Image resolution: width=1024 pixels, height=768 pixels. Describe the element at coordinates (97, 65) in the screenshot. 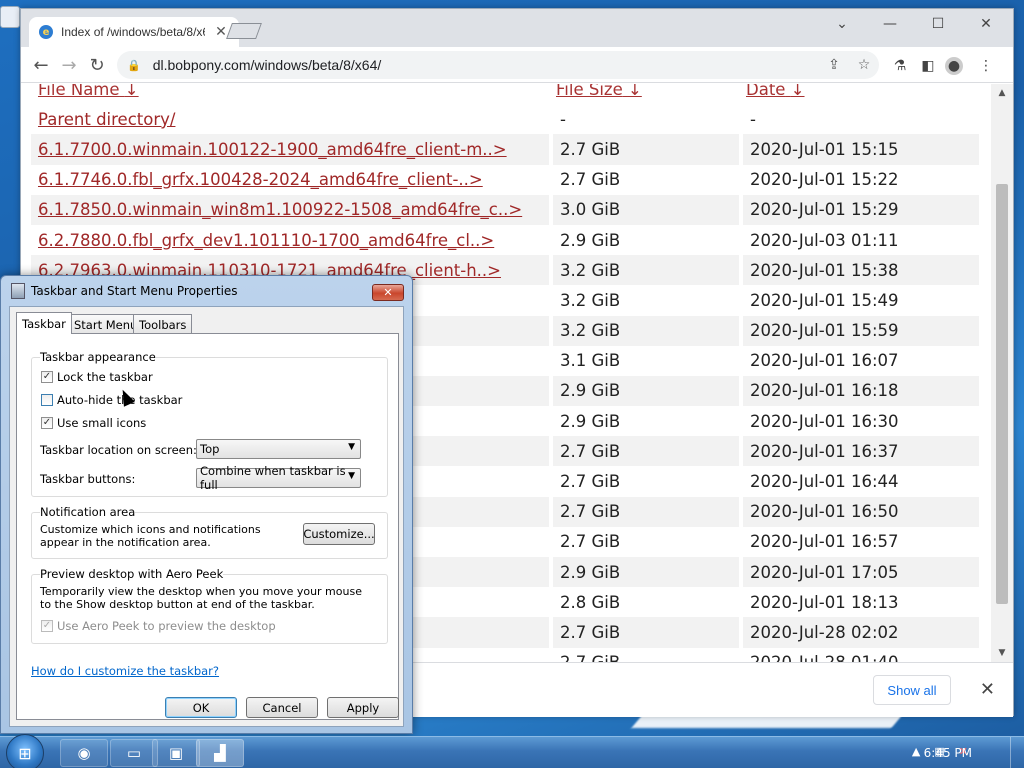

I see `reload-icon: ↻` at that location.